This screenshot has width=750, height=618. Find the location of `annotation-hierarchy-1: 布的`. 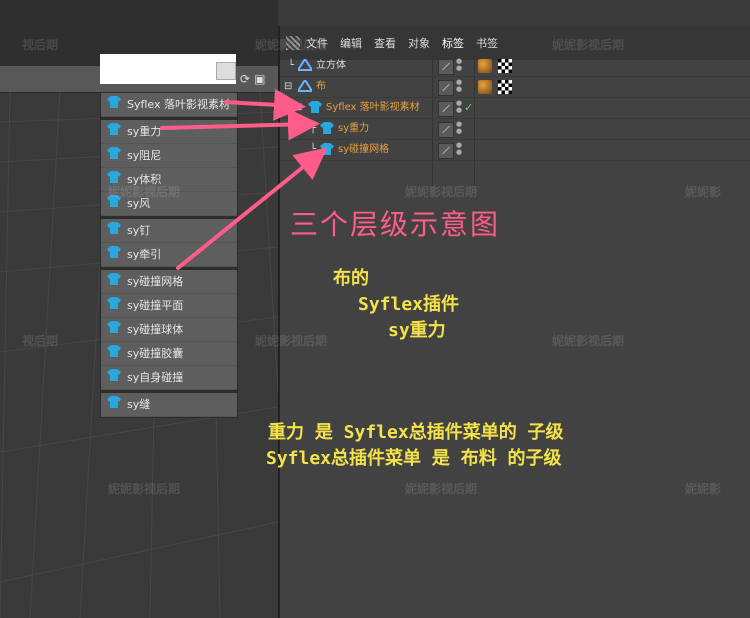

annotation-hierarchy-1: 布的 is located at coordinates (351, 278).